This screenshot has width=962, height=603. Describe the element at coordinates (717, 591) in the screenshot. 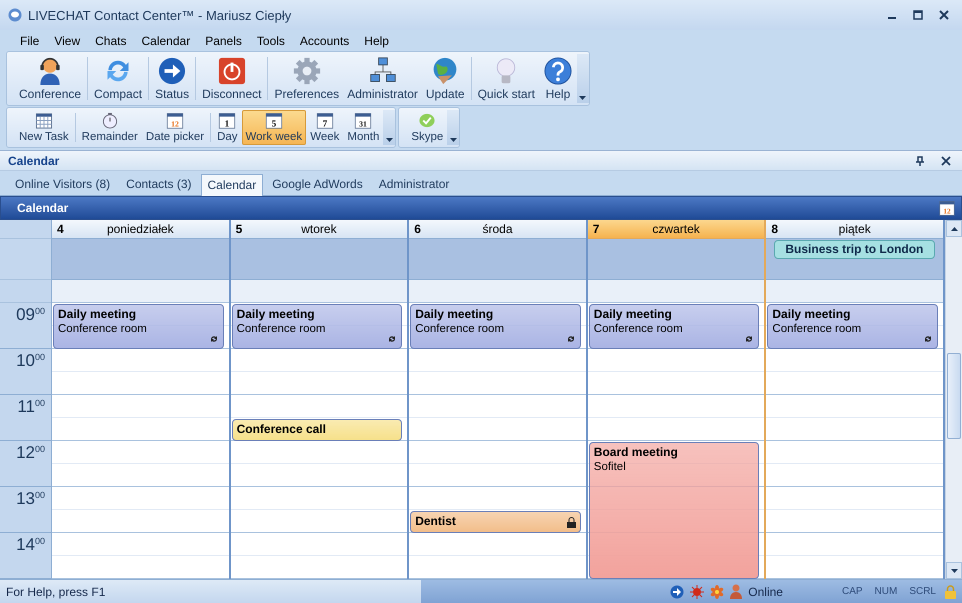

I see `flower-icon` at that location.